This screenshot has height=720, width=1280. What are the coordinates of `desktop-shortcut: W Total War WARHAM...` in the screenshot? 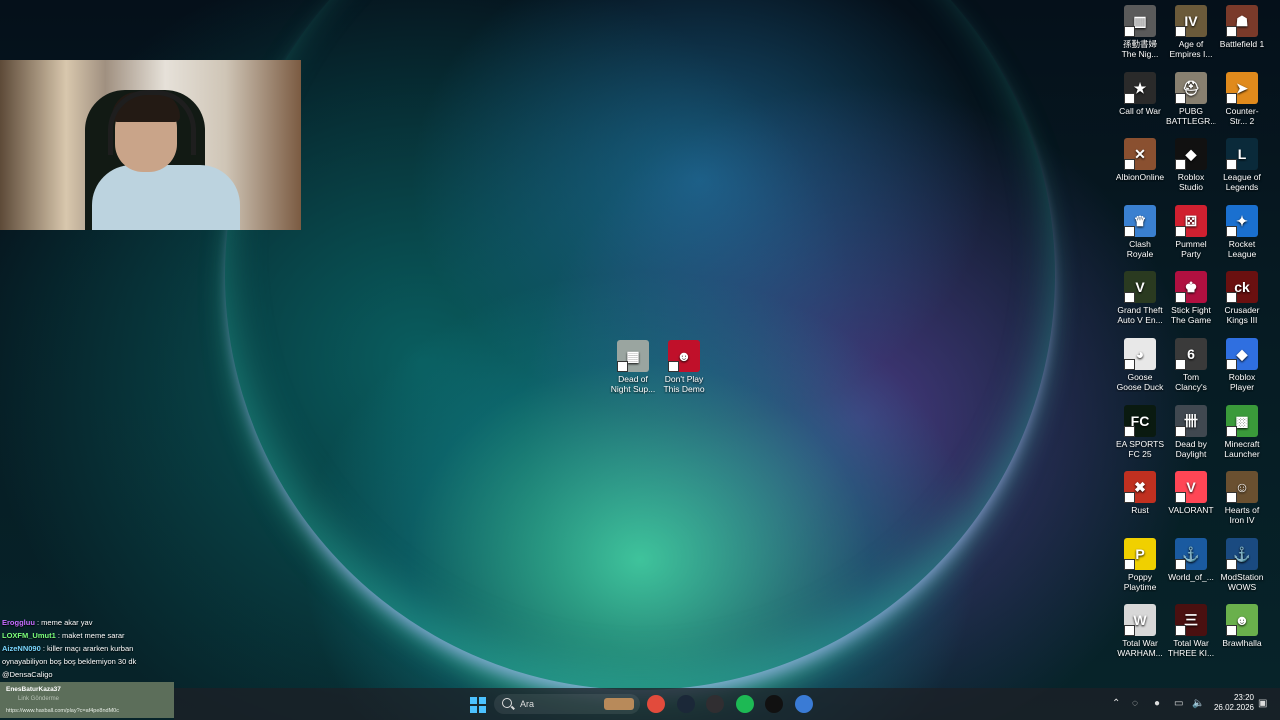 It's located at (1140, 631).